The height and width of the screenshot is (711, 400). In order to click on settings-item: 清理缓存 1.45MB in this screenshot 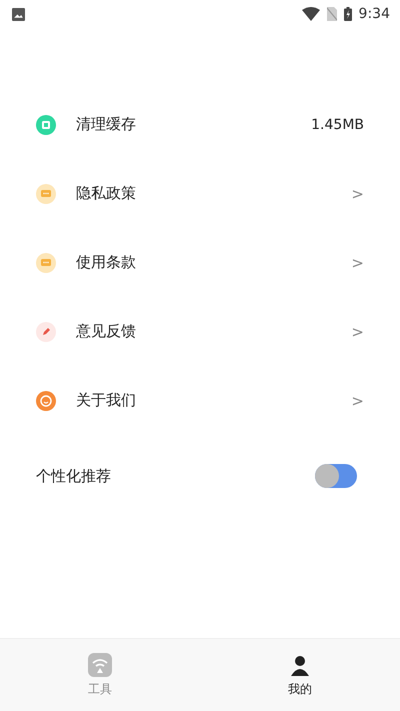, I will do `click(200, 124)`.